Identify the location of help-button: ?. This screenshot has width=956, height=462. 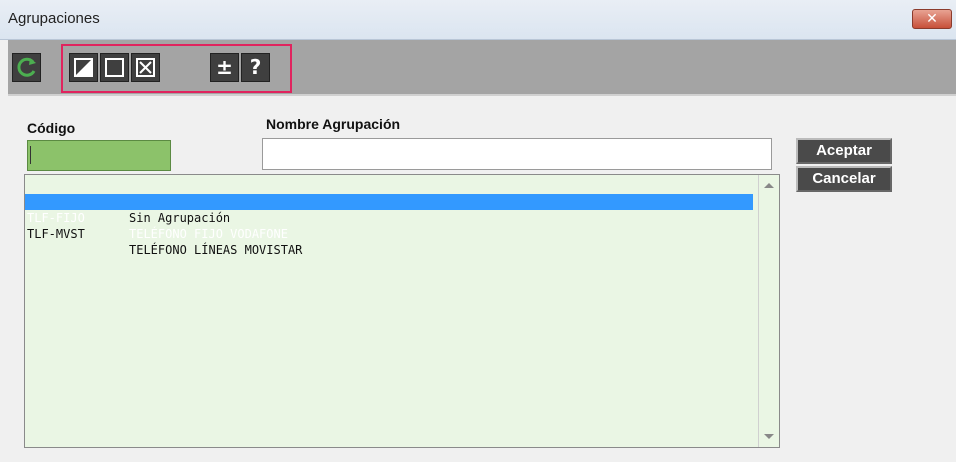
(255, 67).